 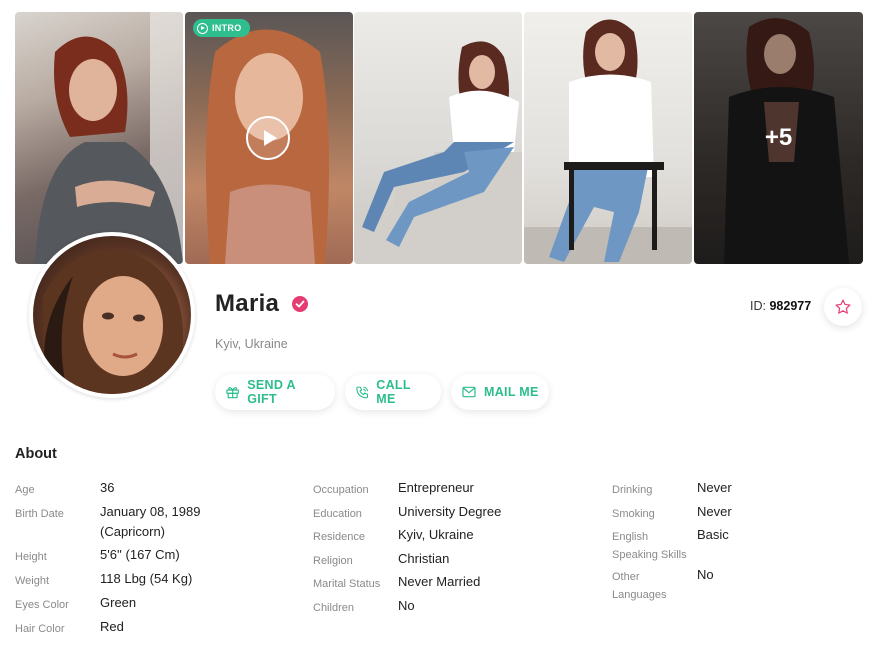 What do you see at coordinates (251, 344) in the screenshot?
I see `profile-location: Kyiv, Ukraine` at bounding box center [251, 344].